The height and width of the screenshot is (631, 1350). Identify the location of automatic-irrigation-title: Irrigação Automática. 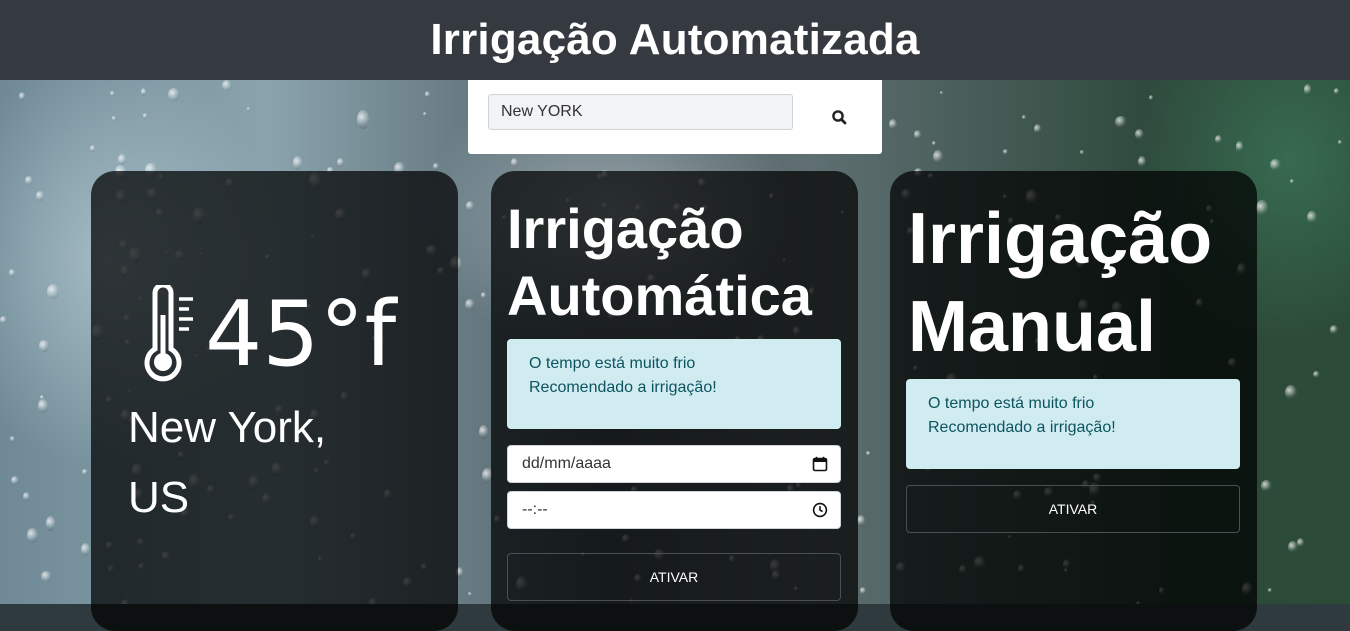
(659, 262).